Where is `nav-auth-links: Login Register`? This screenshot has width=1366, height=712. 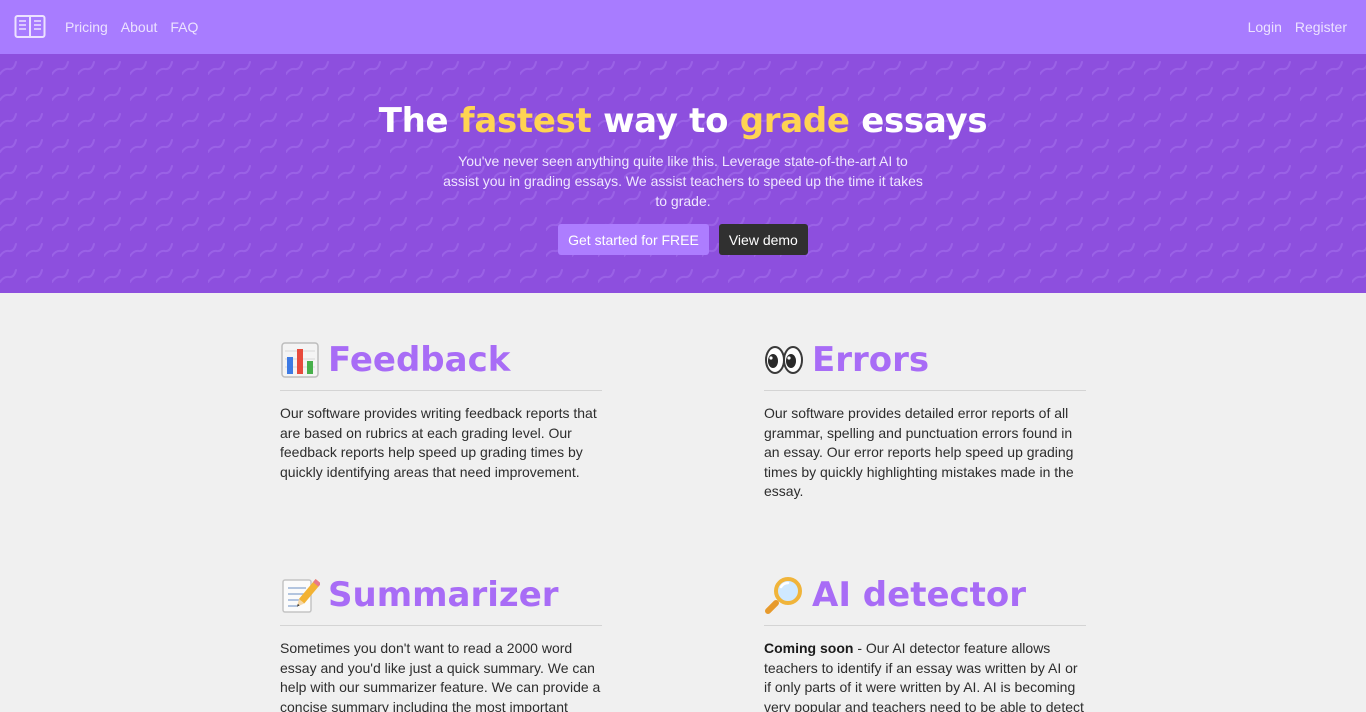 nav-auth-links: Login Register is located at coordinates (1293, 27).